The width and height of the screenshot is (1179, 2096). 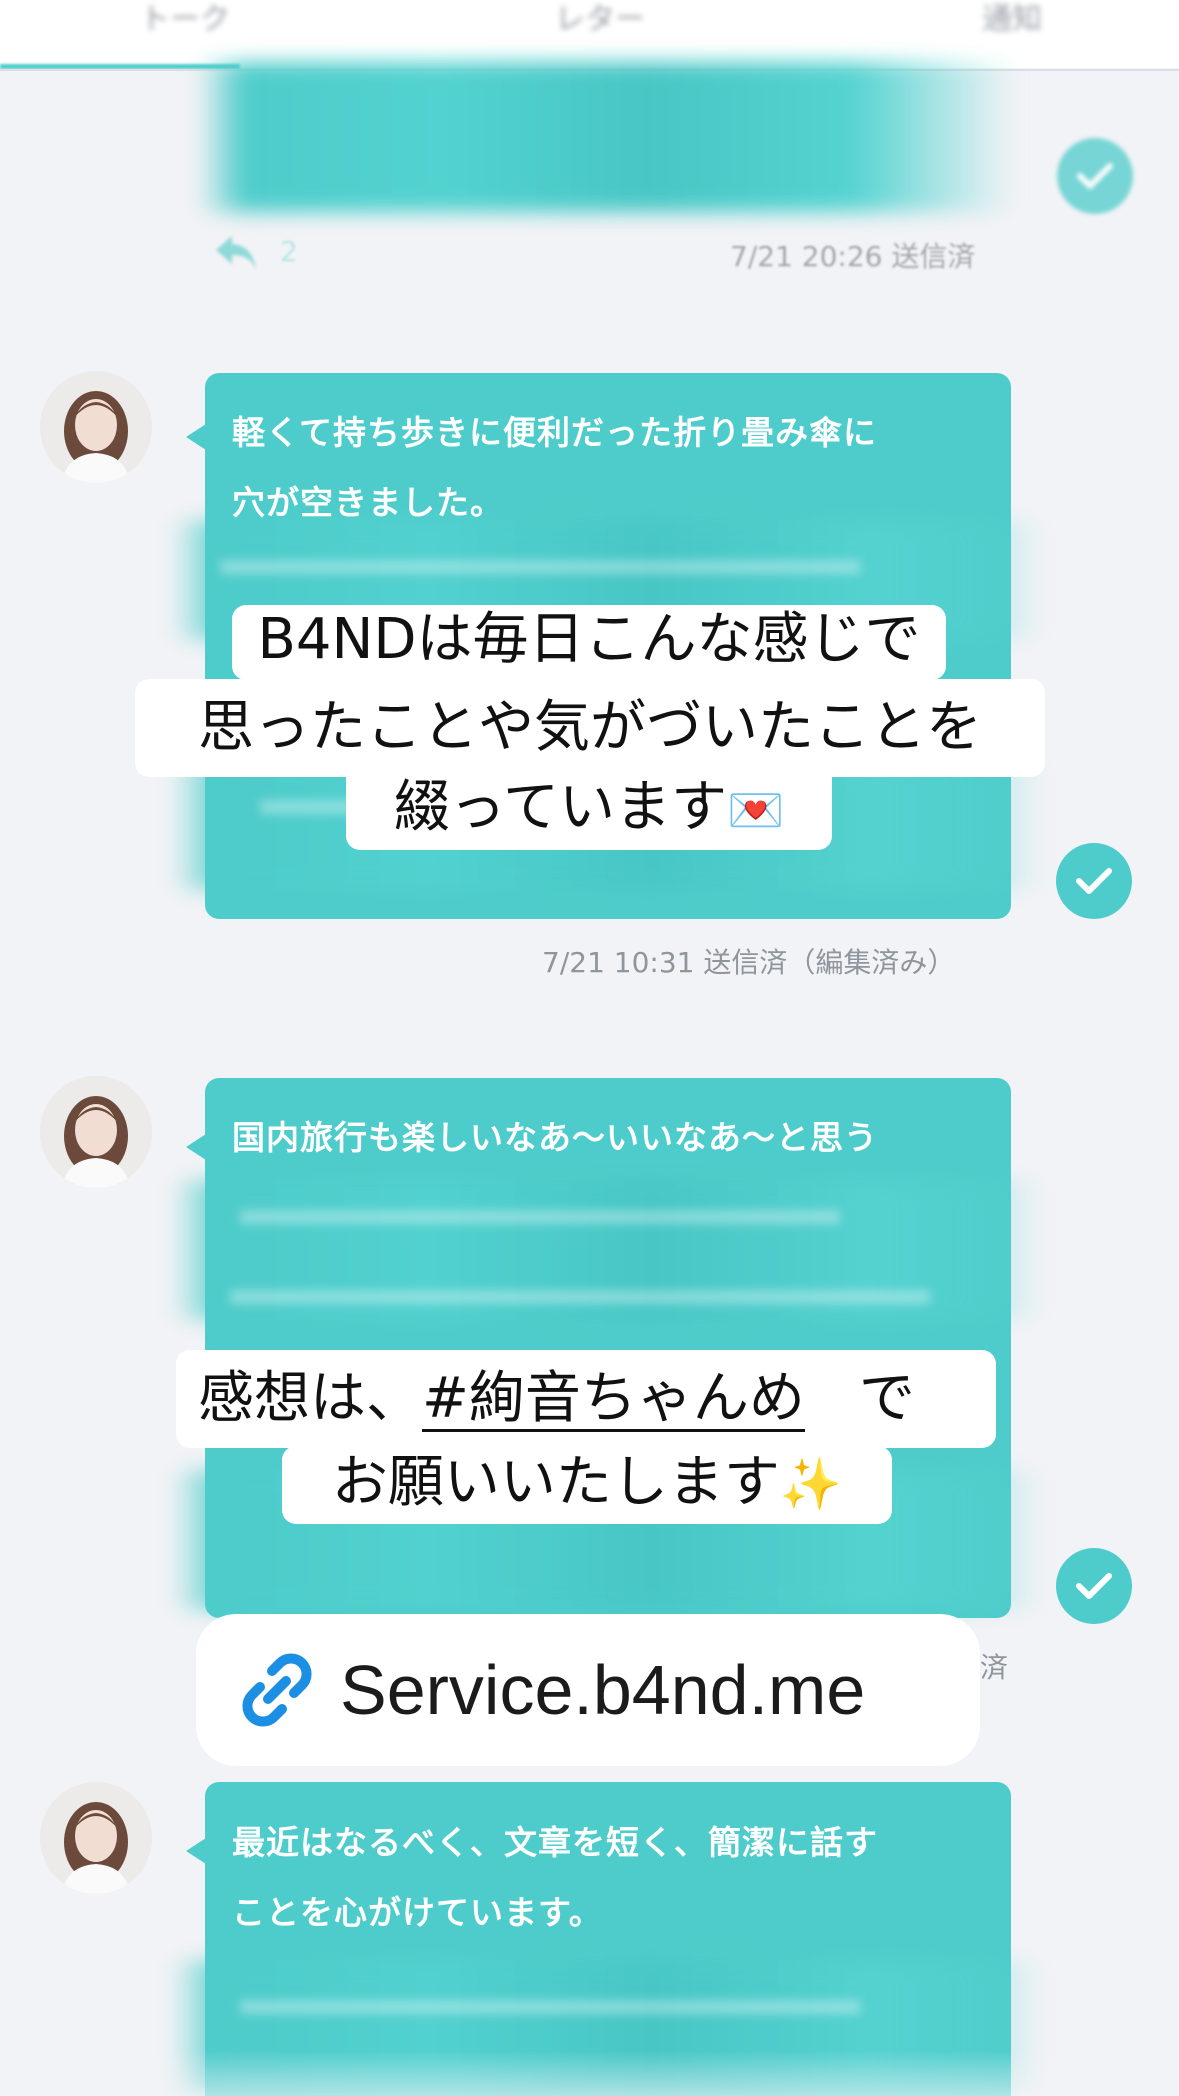 I want to click on caption-text: 感想は、, so click(x=310, y=1398).